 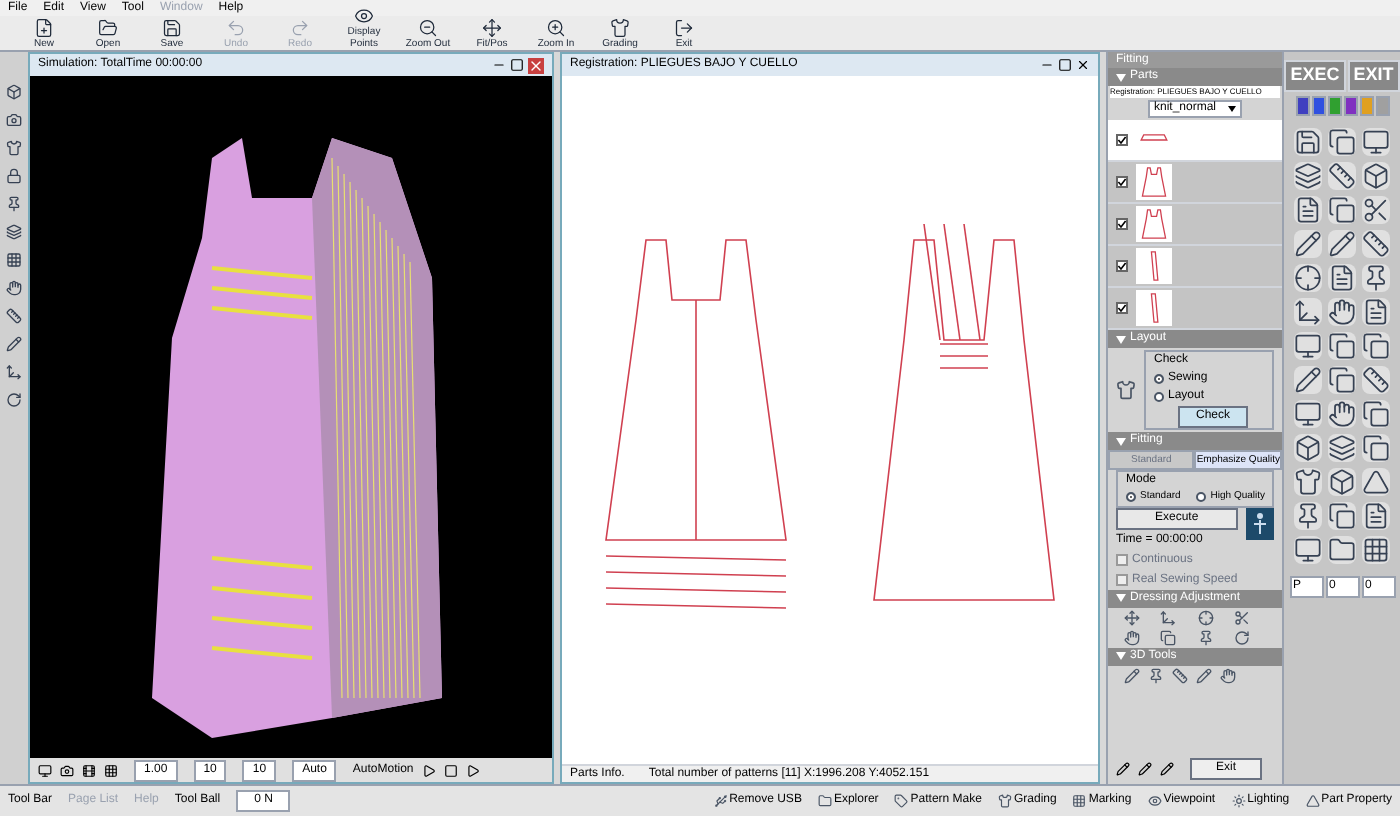 What do you see at coordinates (1373, 75) in the screenshot?
I see `exit-button: EXIT` at bounding box center [1373, 75].